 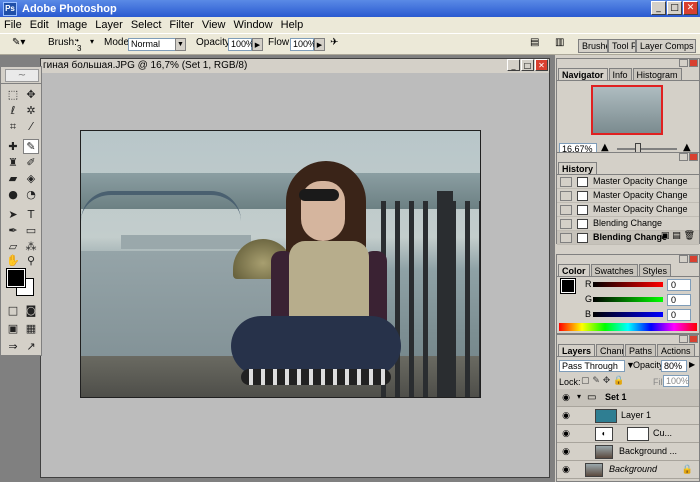 I want to click on opacity-slider-button: ▶, so click(x=257, y=44).